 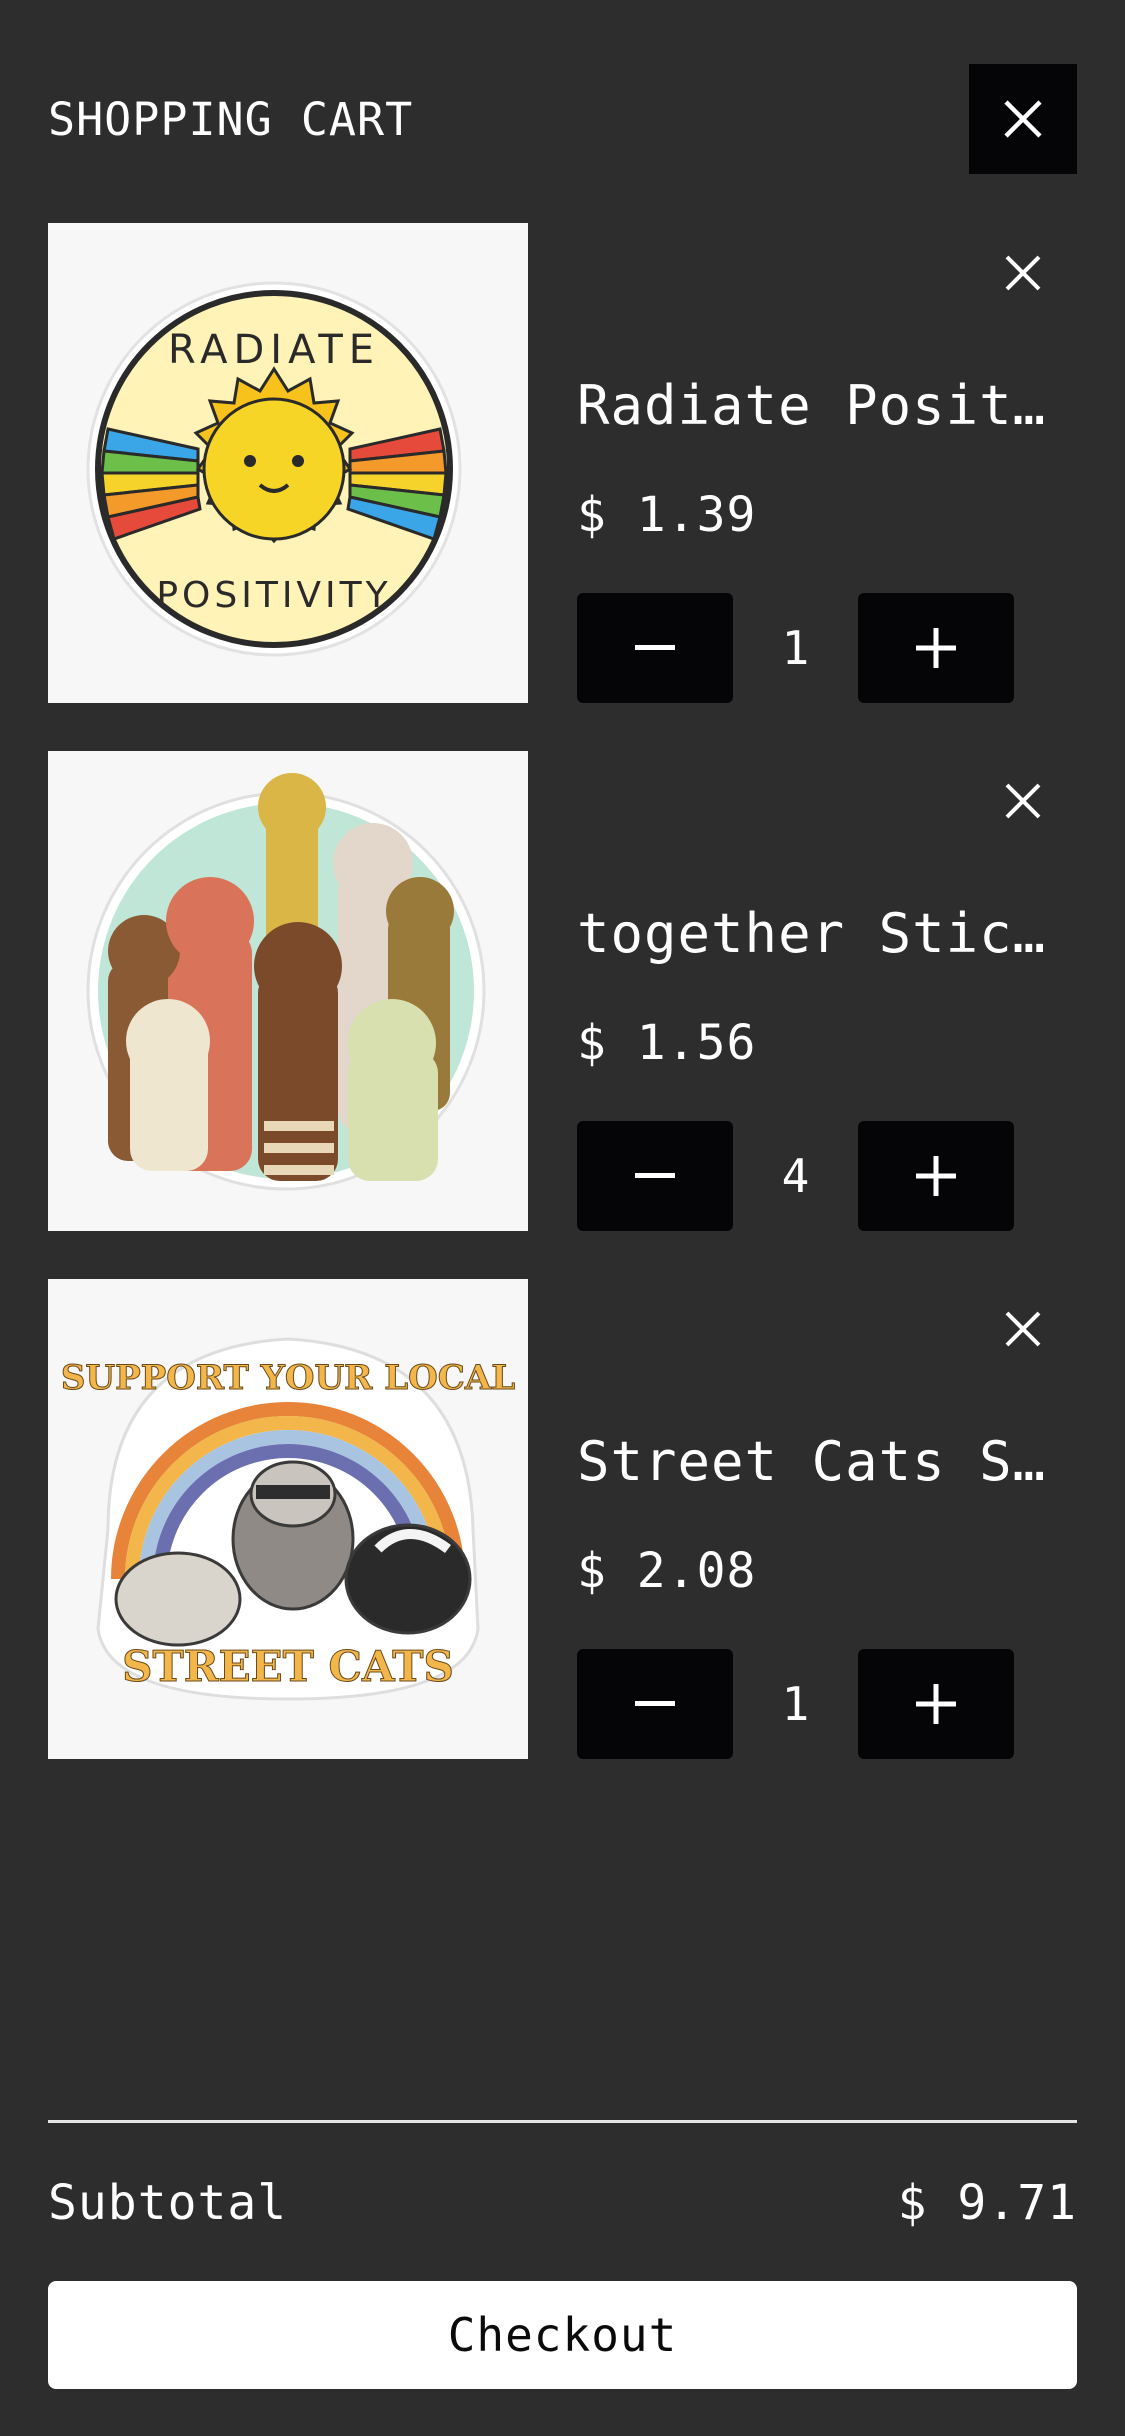 What do you see at coordinates (667, 1043) in the screenshot?
I see `product-price: $ 1.56` at bounding box center [667, 1043].